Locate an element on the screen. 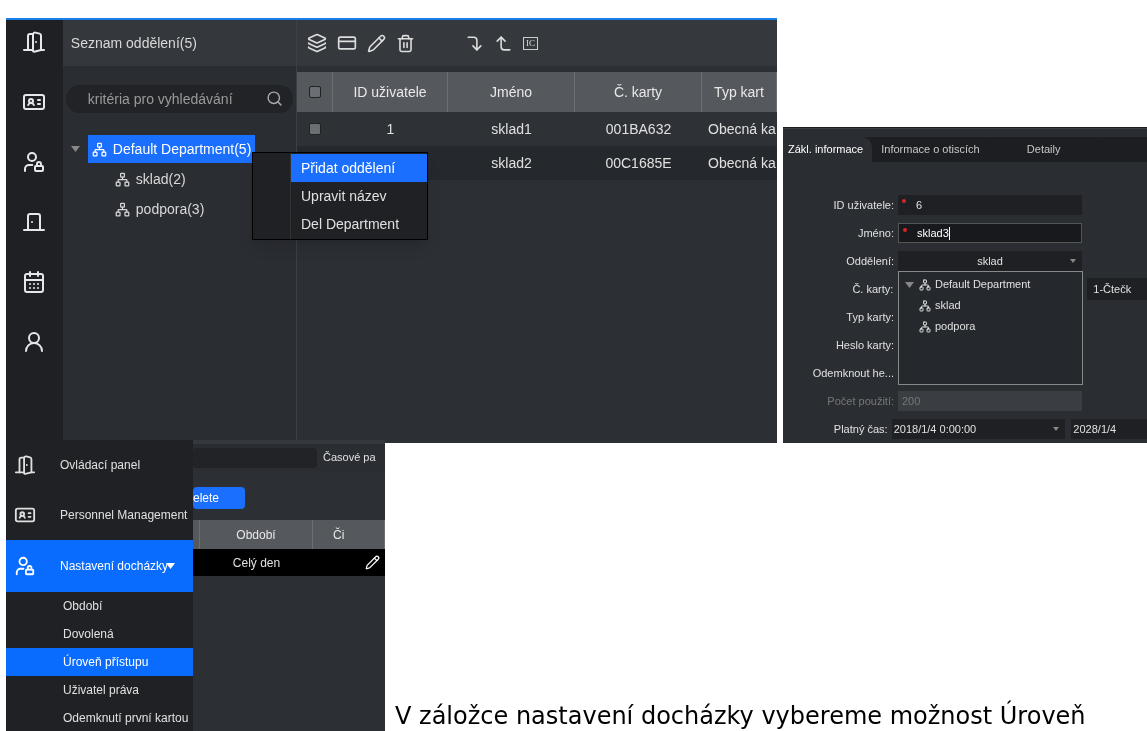  input-field: 6 is located at coordinates (990, 205).